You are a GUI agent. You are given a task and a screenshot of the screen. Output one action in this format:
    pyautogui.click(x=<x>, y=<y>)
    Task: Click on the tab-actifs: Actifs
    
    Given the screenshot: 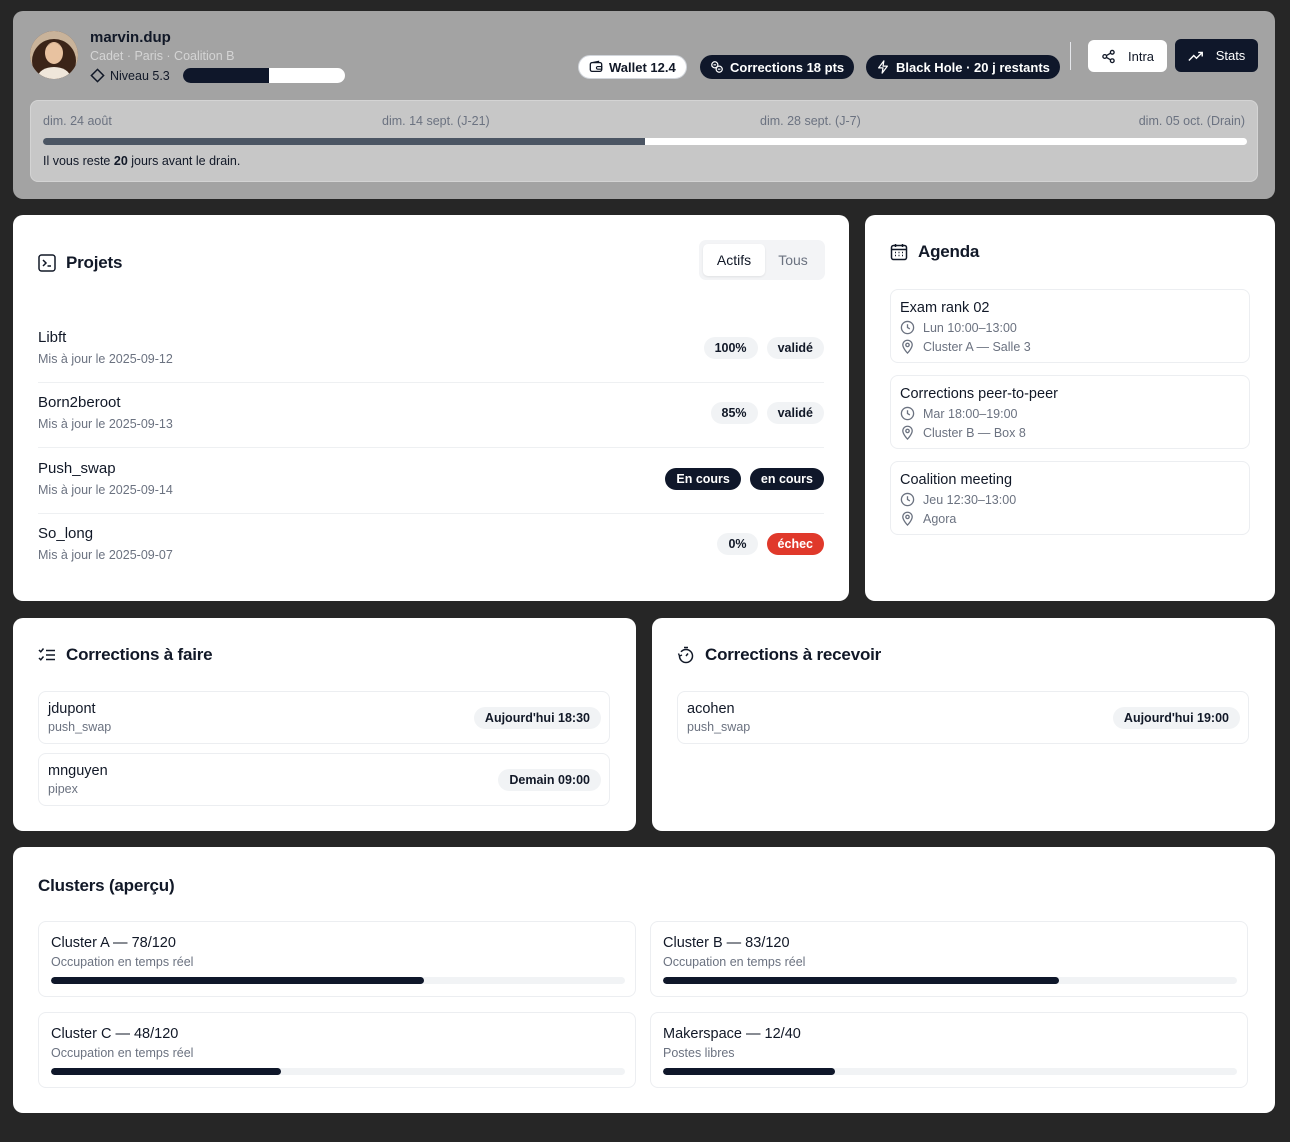 What is the action you would take?
    pyautogui.click(x=734, y=260)
    